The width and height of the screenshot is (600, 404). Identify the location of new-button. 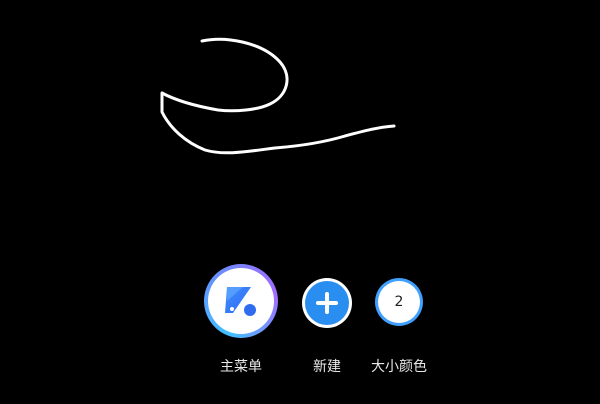
(327, 303).